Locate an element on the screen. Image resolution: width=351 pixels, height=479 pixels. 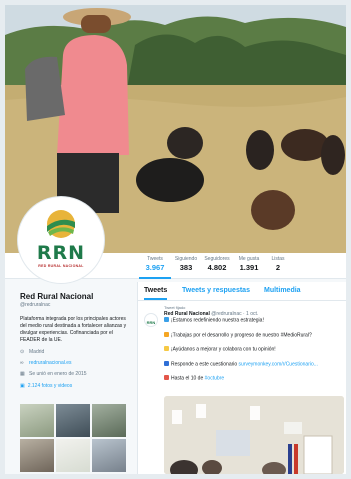
avatar-logo-subtitle: RED RURAL NACIONAL is located at coordinates (61, 266).